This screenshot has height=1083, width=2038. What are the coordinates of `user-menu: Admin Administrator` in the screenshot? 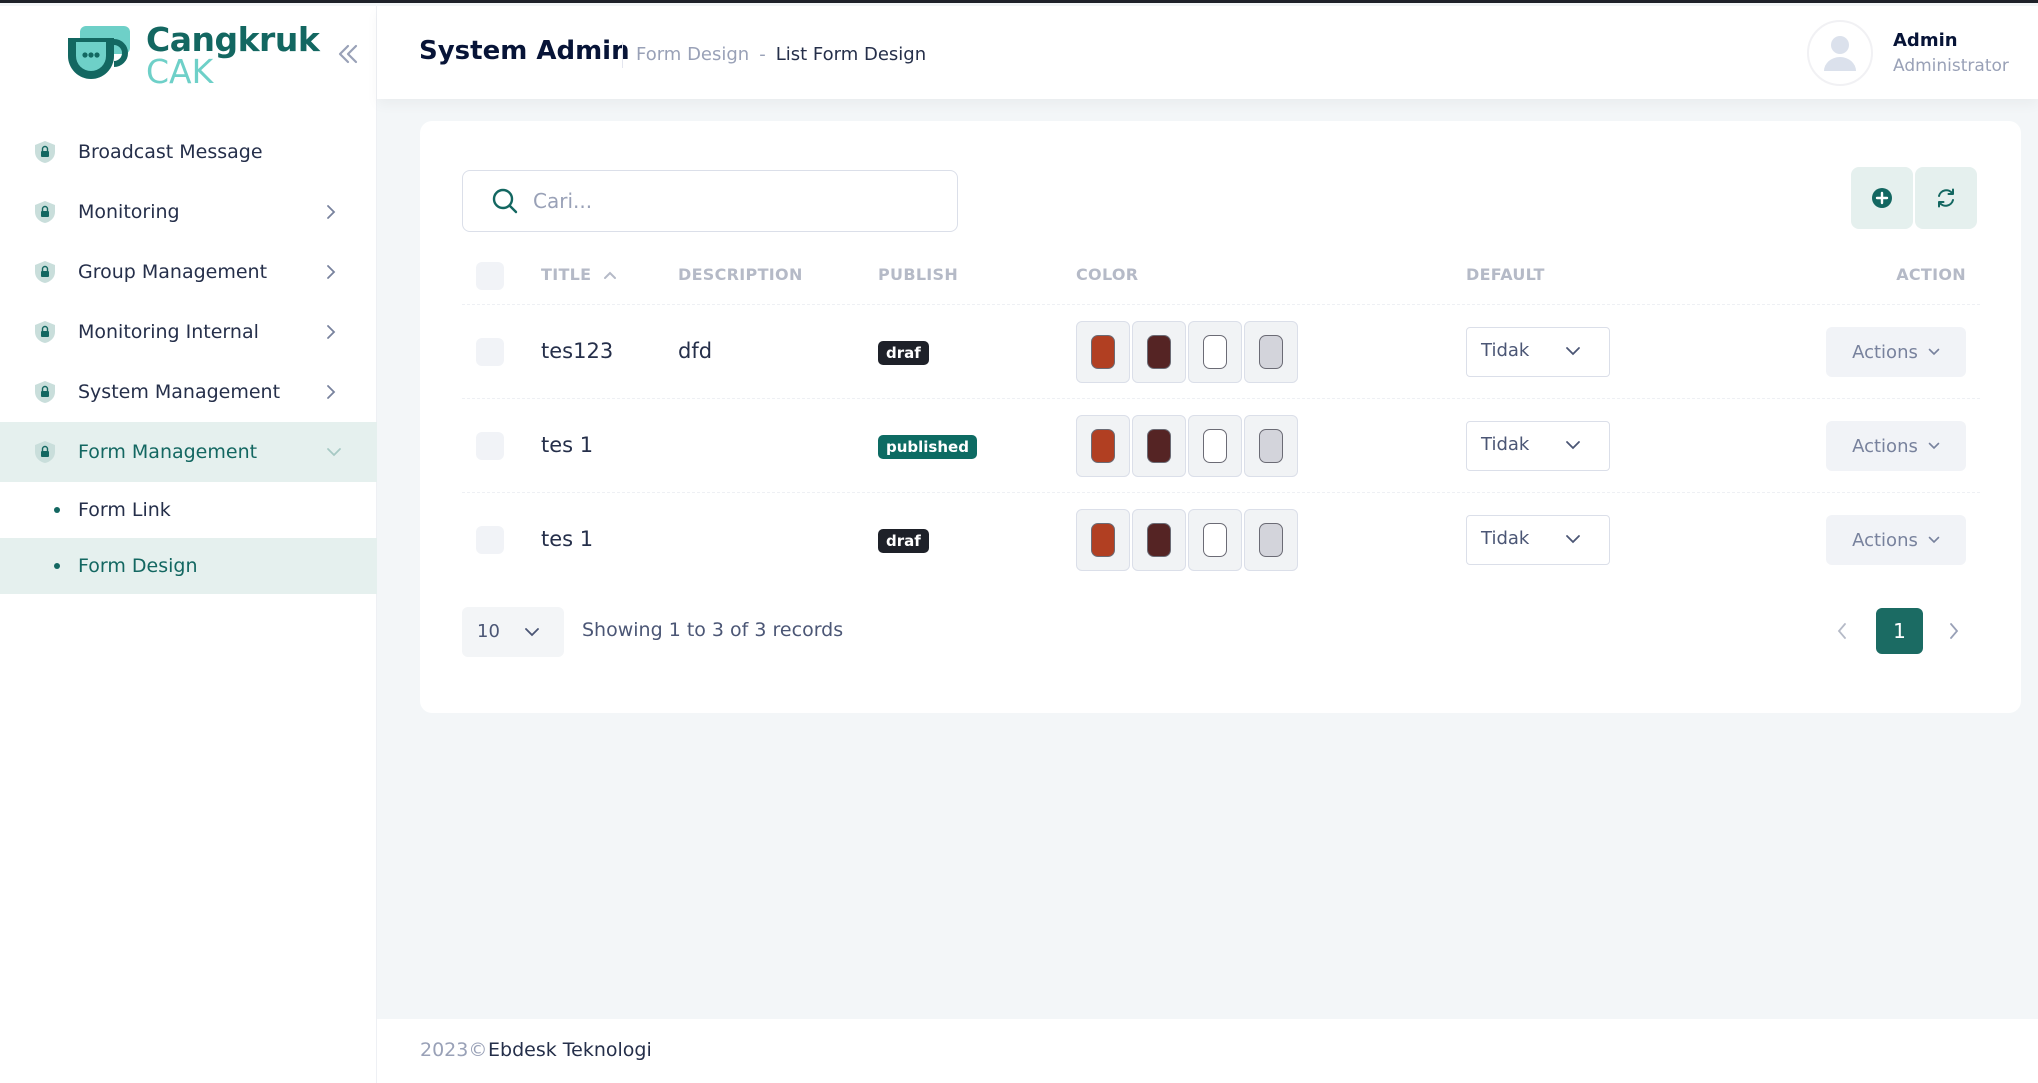 It's located at (1917, 52).